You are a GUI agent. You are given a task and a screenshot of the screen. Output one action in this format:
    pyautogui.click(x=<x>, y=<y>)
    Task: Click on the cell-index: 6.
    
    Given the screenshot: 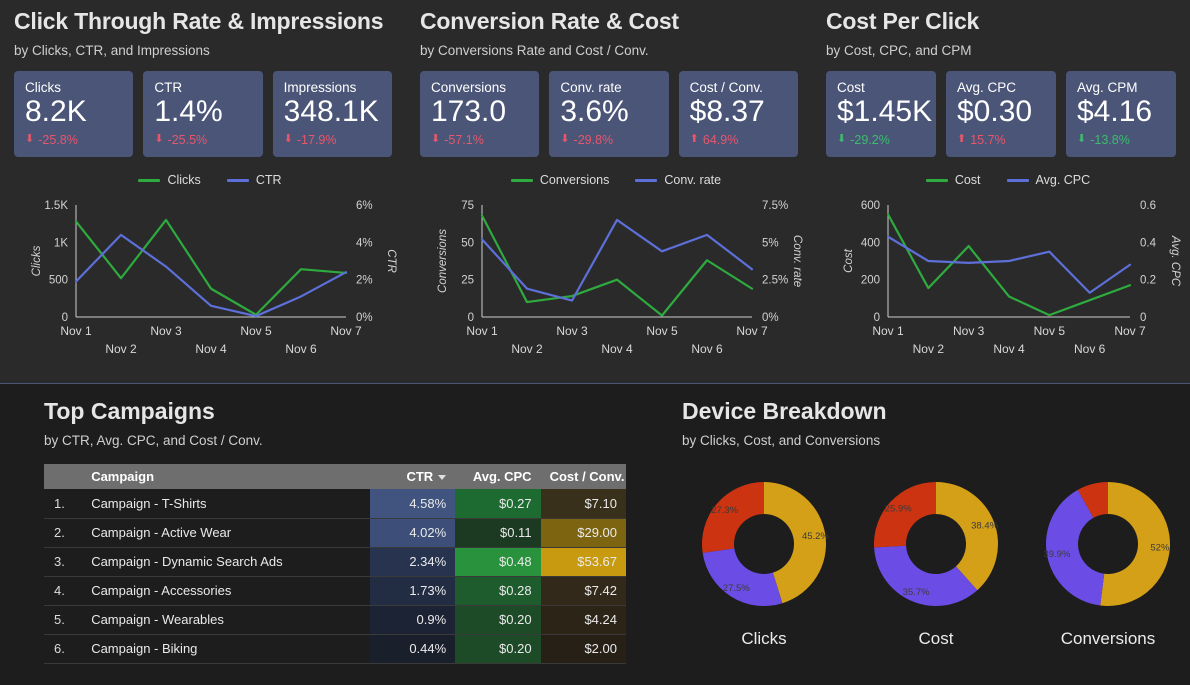 What is the action you would take?
    pyautogui.click(x=63, y=649)
    